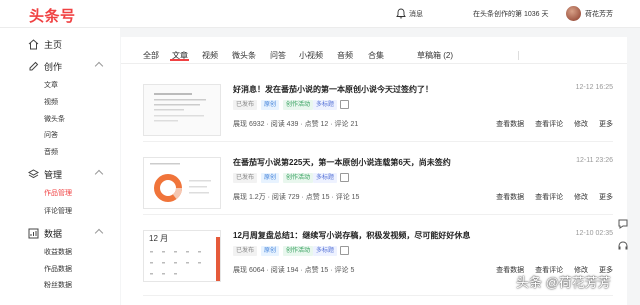 The width and height of the screenshot is (640, 305). I want to click on app-logo: 头条号, so click(52, 15).